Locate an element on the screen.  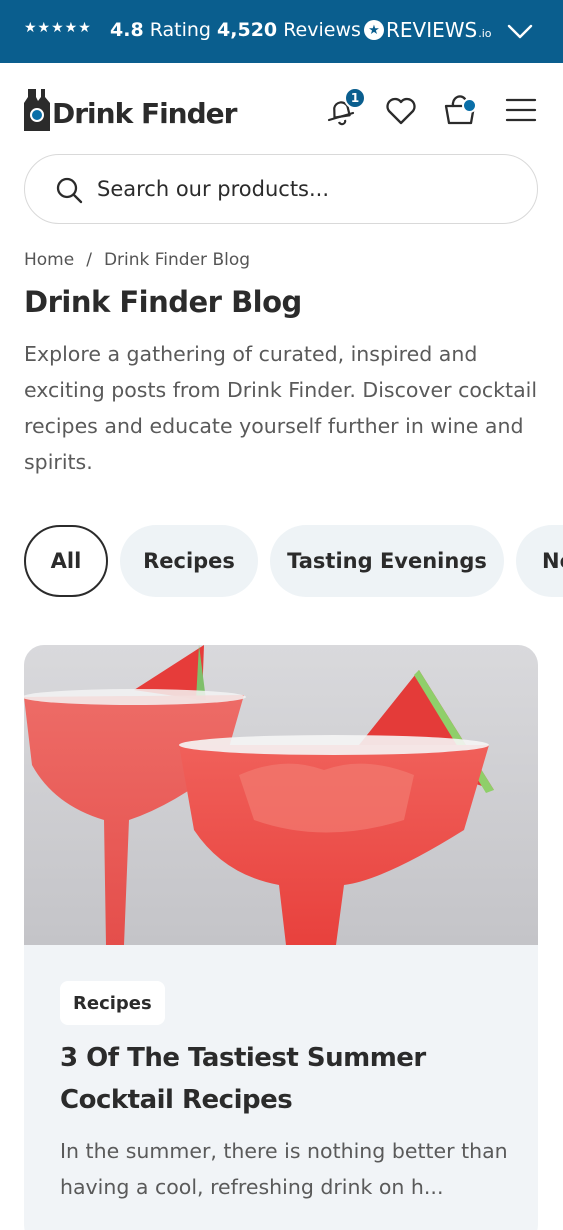
reviews-io-logo: ★ REVIEWS .io is located at coordinates (428, 30).